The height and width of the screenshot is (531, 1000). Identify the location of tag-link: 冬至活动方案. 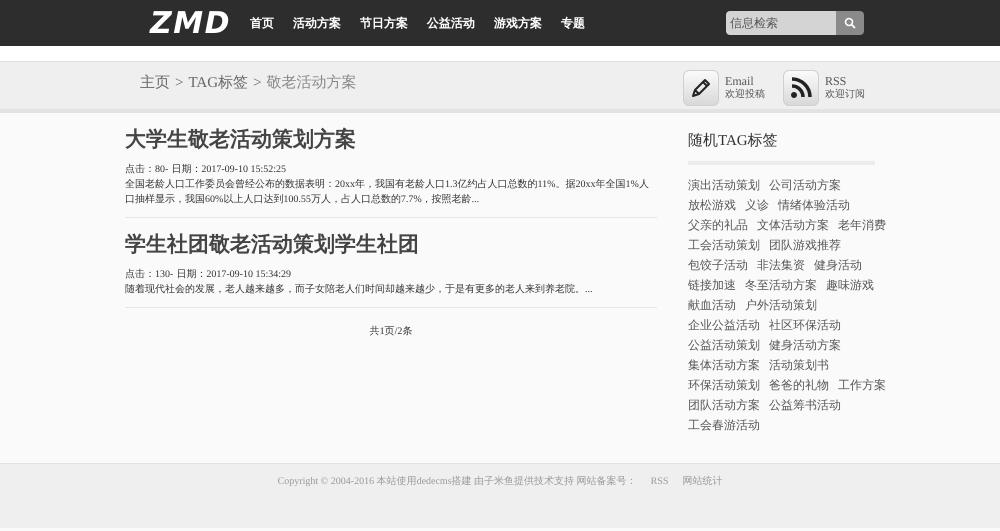
(781, 284).